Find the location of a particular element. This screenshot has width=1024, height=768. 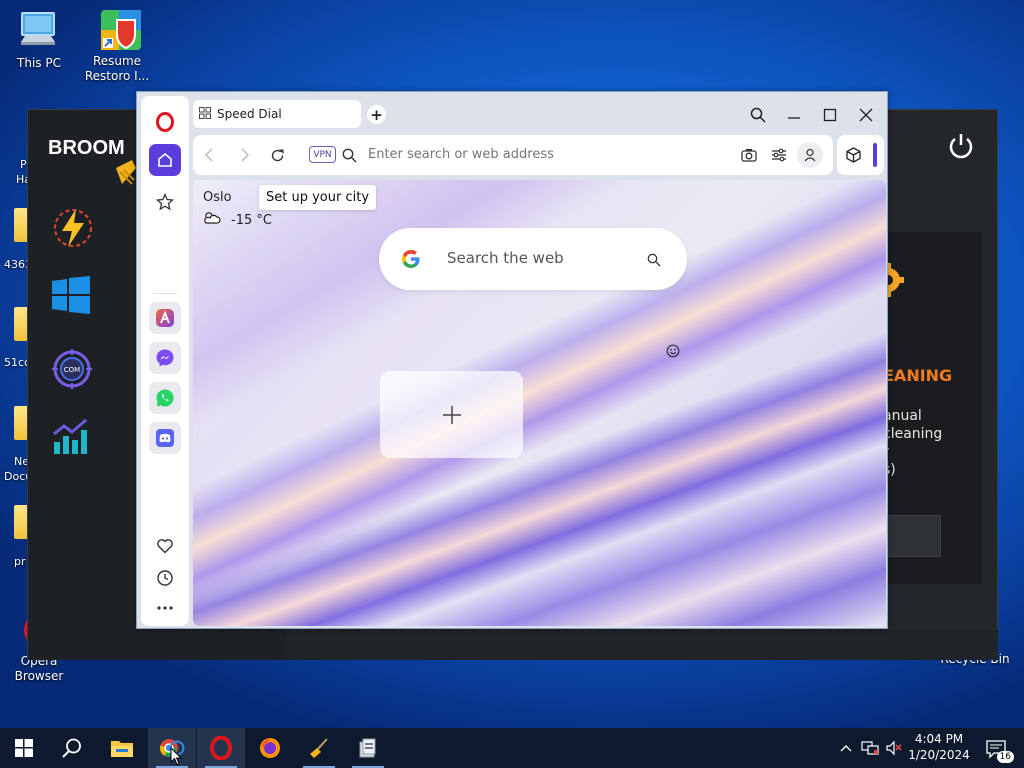

system-clock: 4:04 PM 1/20/2024 is located at coordinates (939, 747).